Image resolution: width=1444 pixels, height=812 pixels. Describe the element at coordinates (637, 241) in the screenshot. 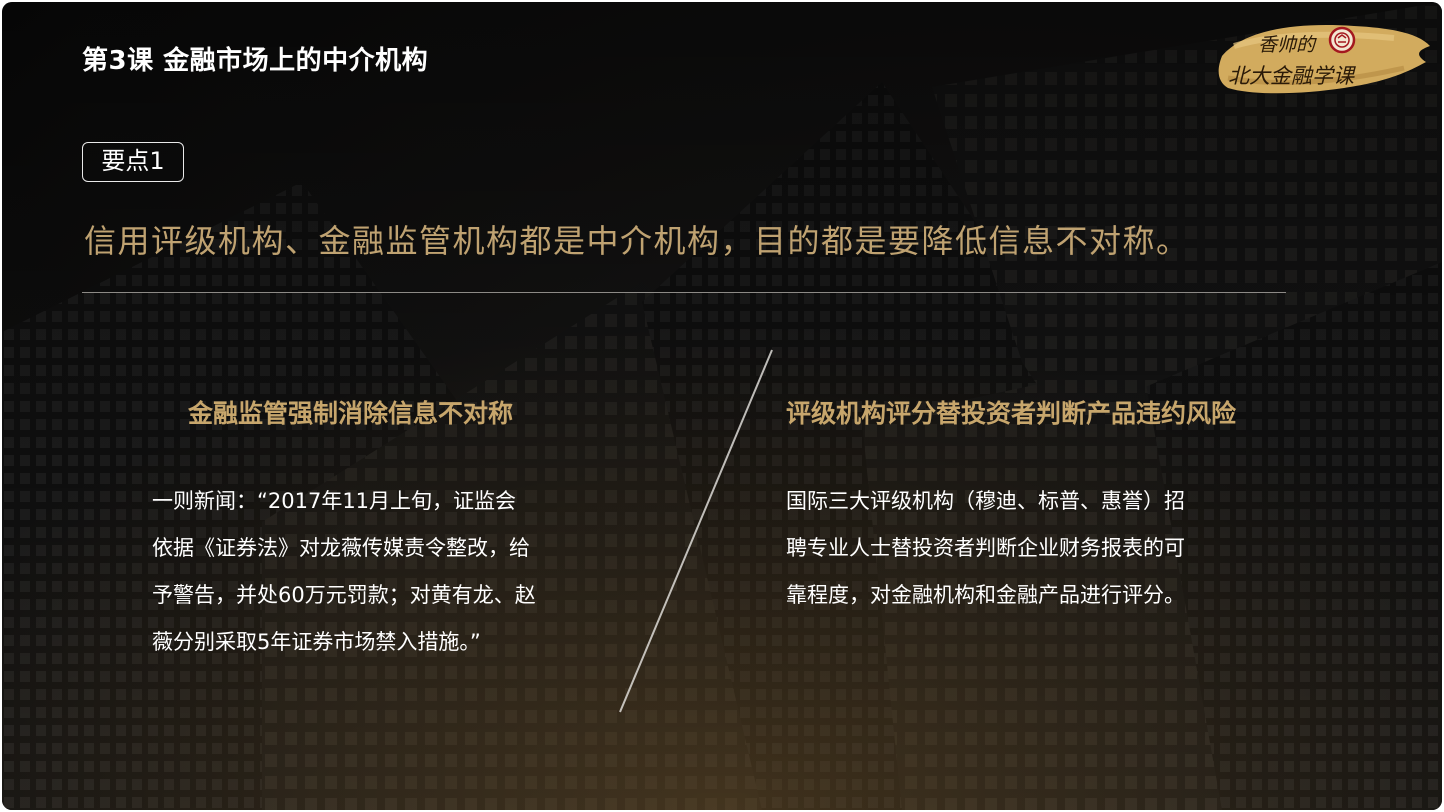

I see `main-statement: 信用评级机构、金融监管机构都是中介机构，目的都是要降低信息不对称。` at that location.